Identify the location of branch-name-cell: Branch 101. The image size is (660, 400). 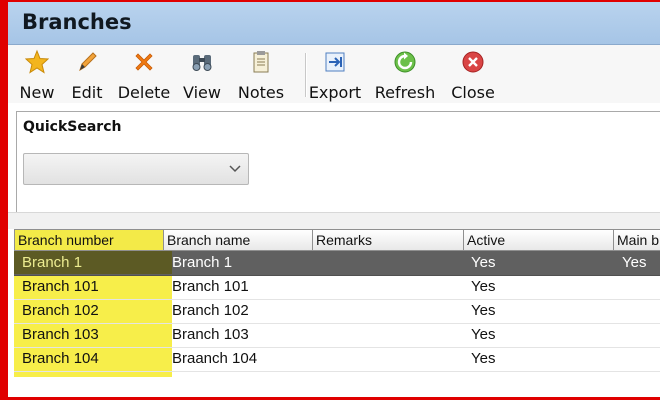
(210, 286).